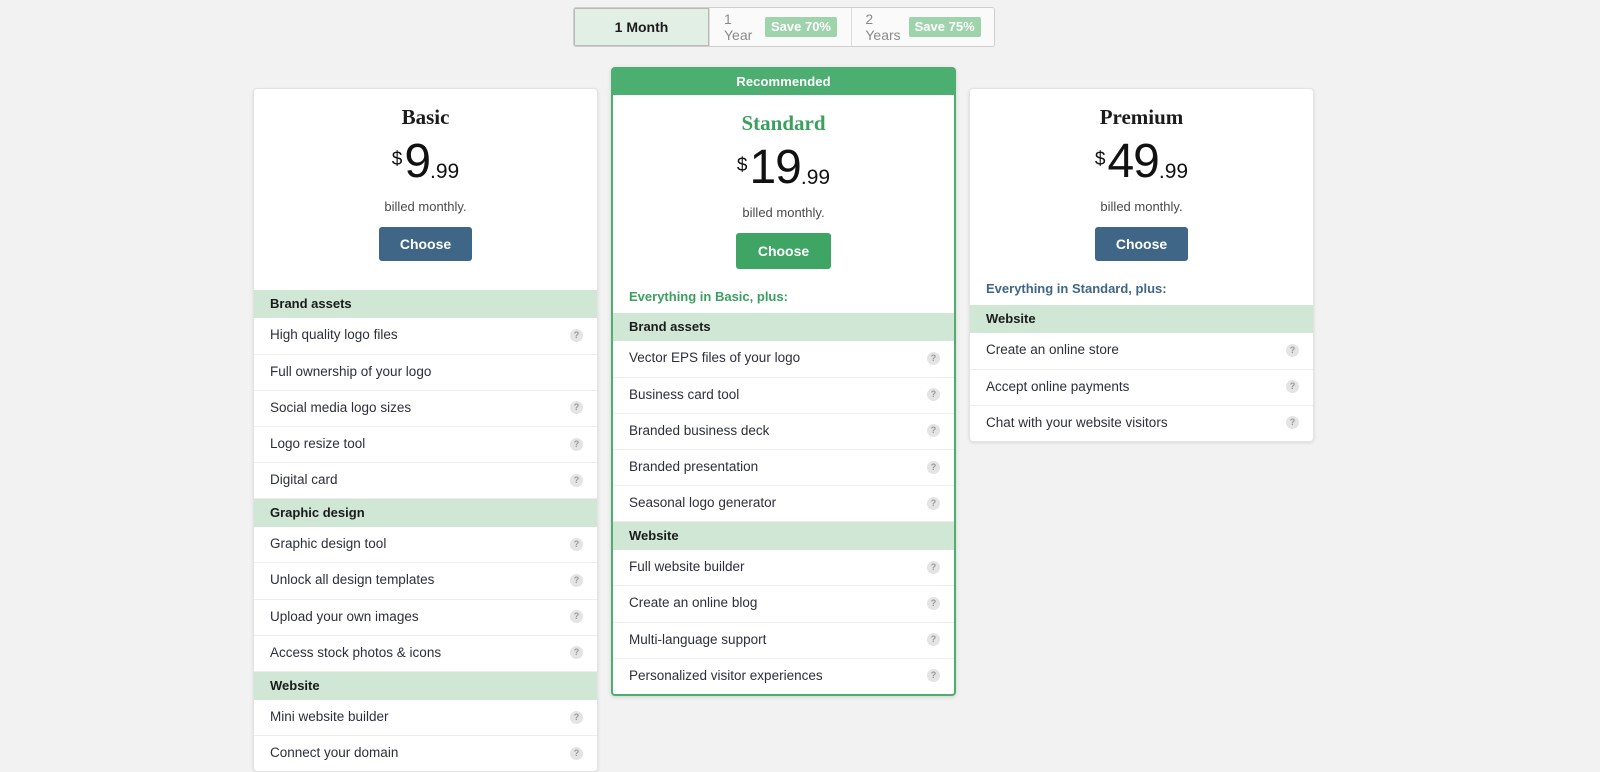 The width and height of the screenshot is (1600, 772). Describe the element at coordinates (1052, 350) in the screenshot. I see `feature-label: Create an online store` at that location.